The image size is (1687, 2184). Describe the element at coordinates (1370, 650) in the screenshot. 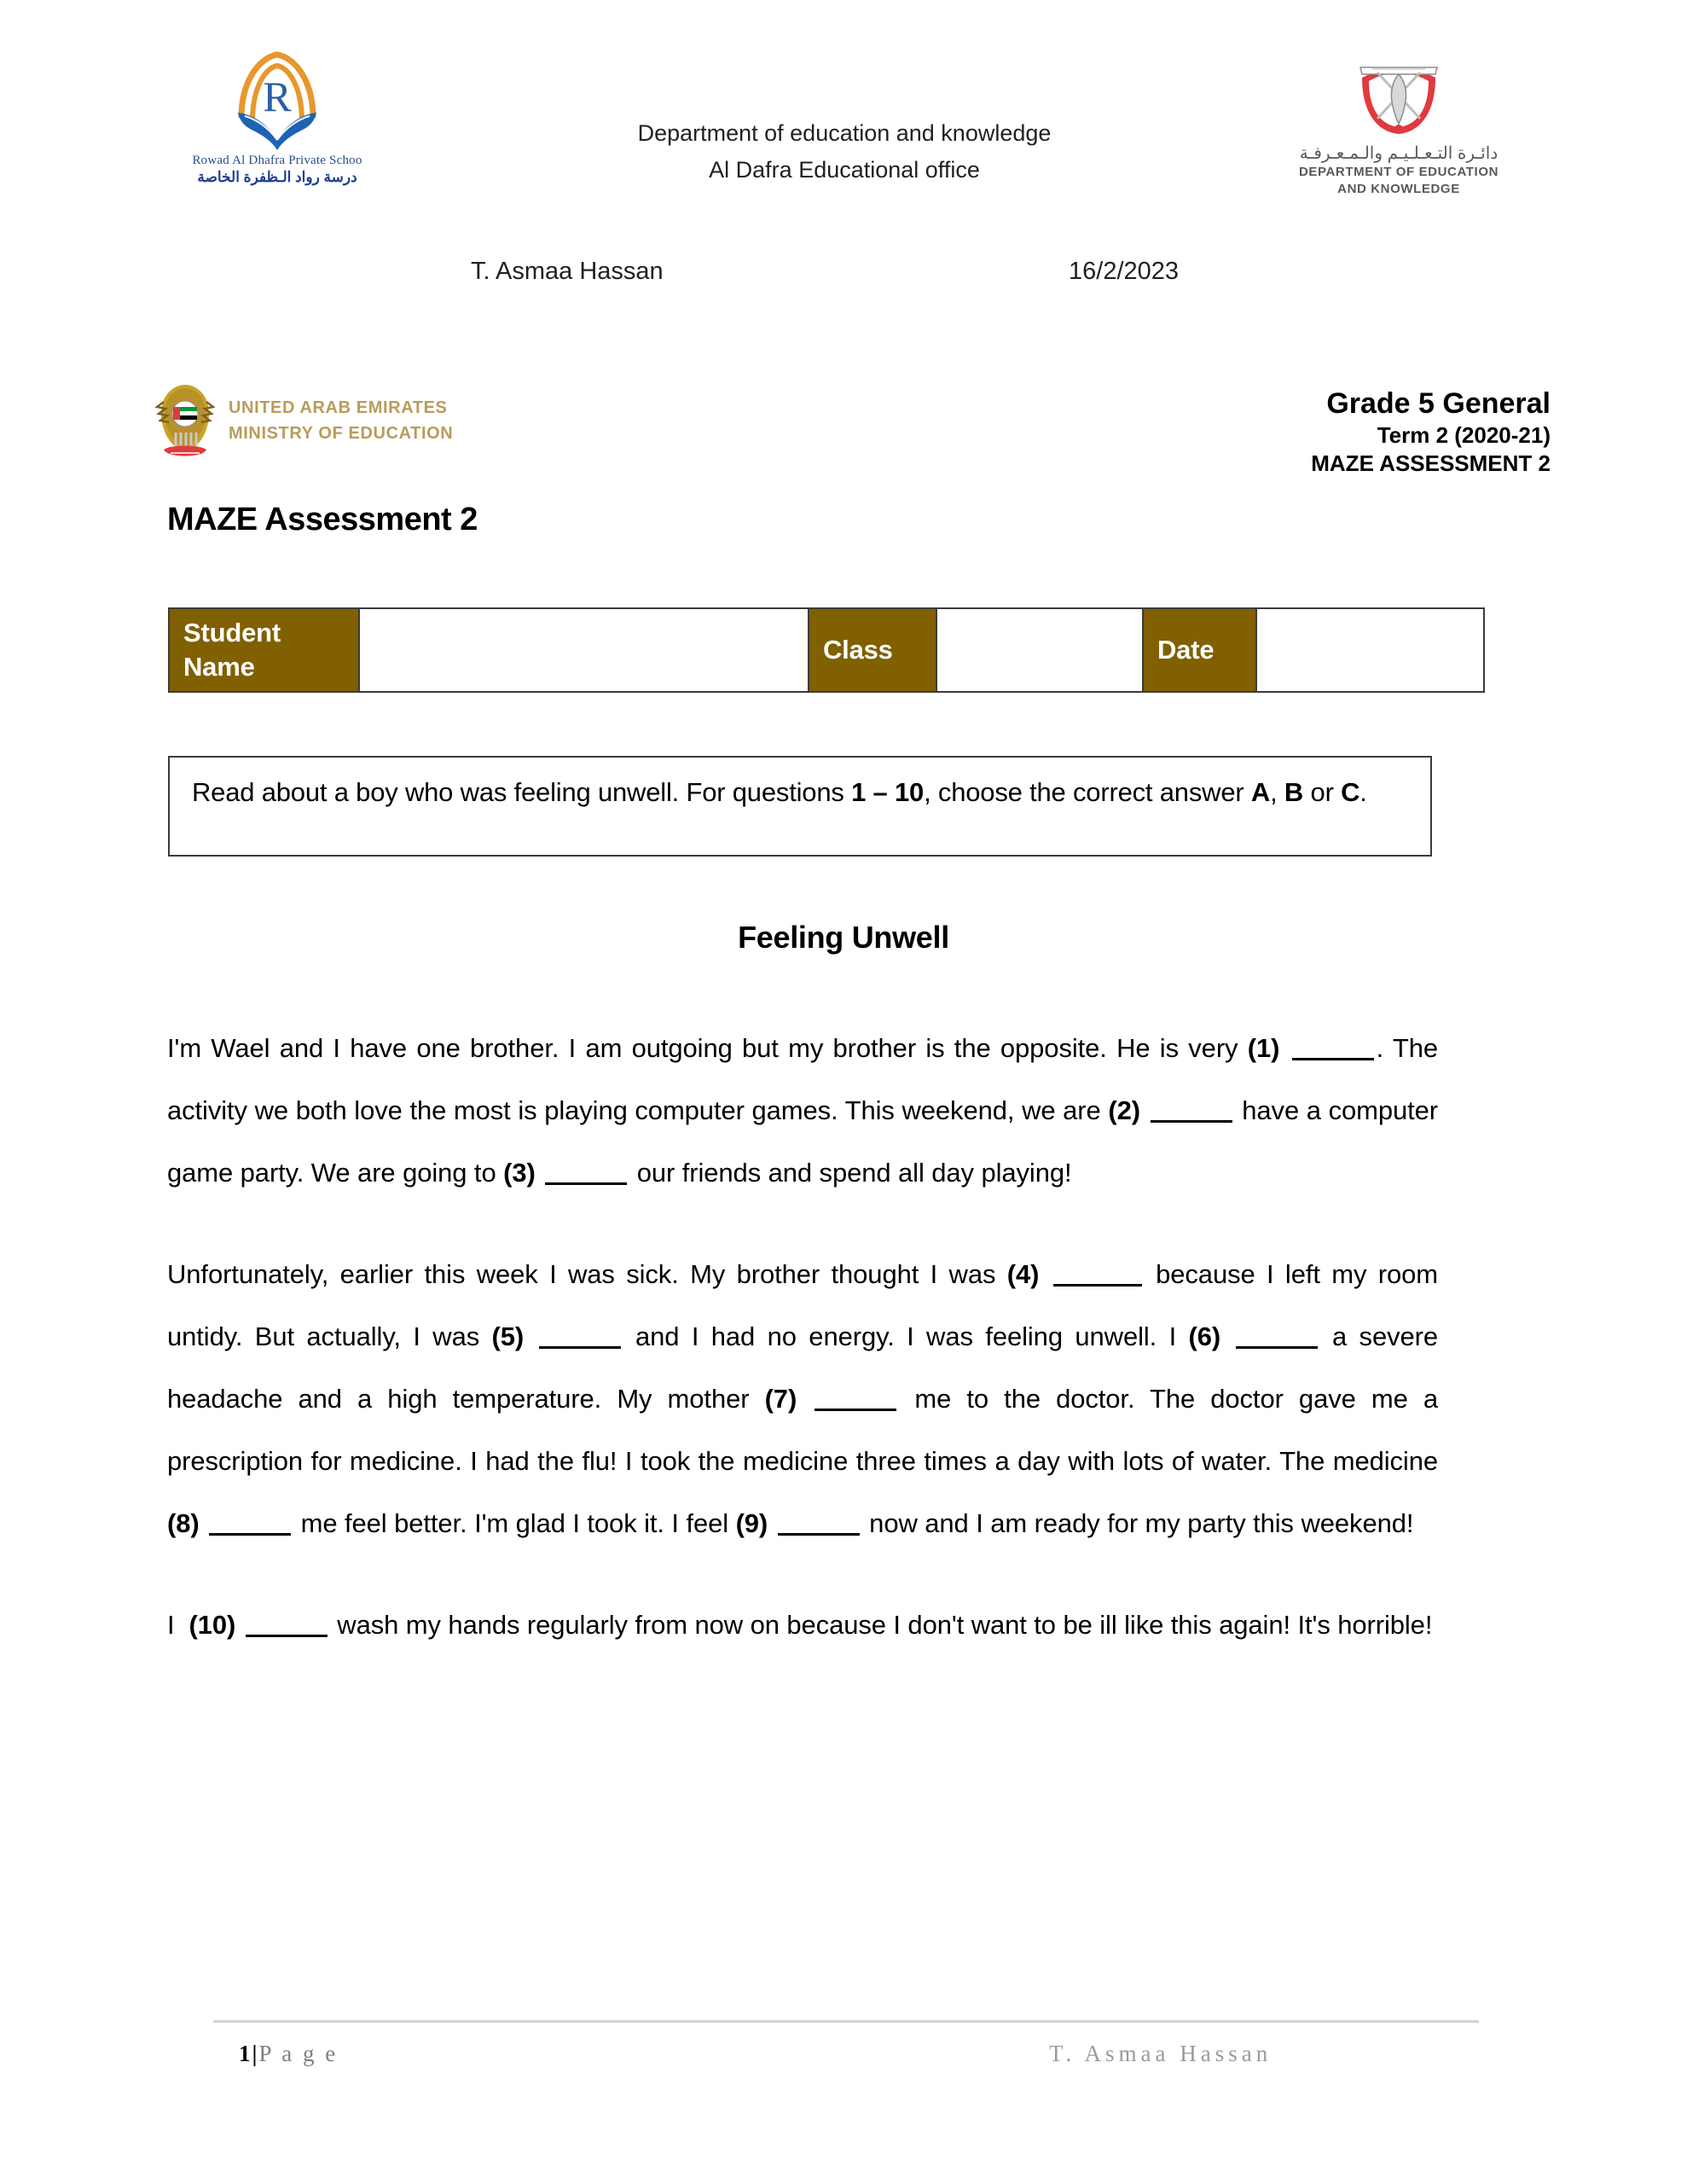

I see `date-field` at that location.